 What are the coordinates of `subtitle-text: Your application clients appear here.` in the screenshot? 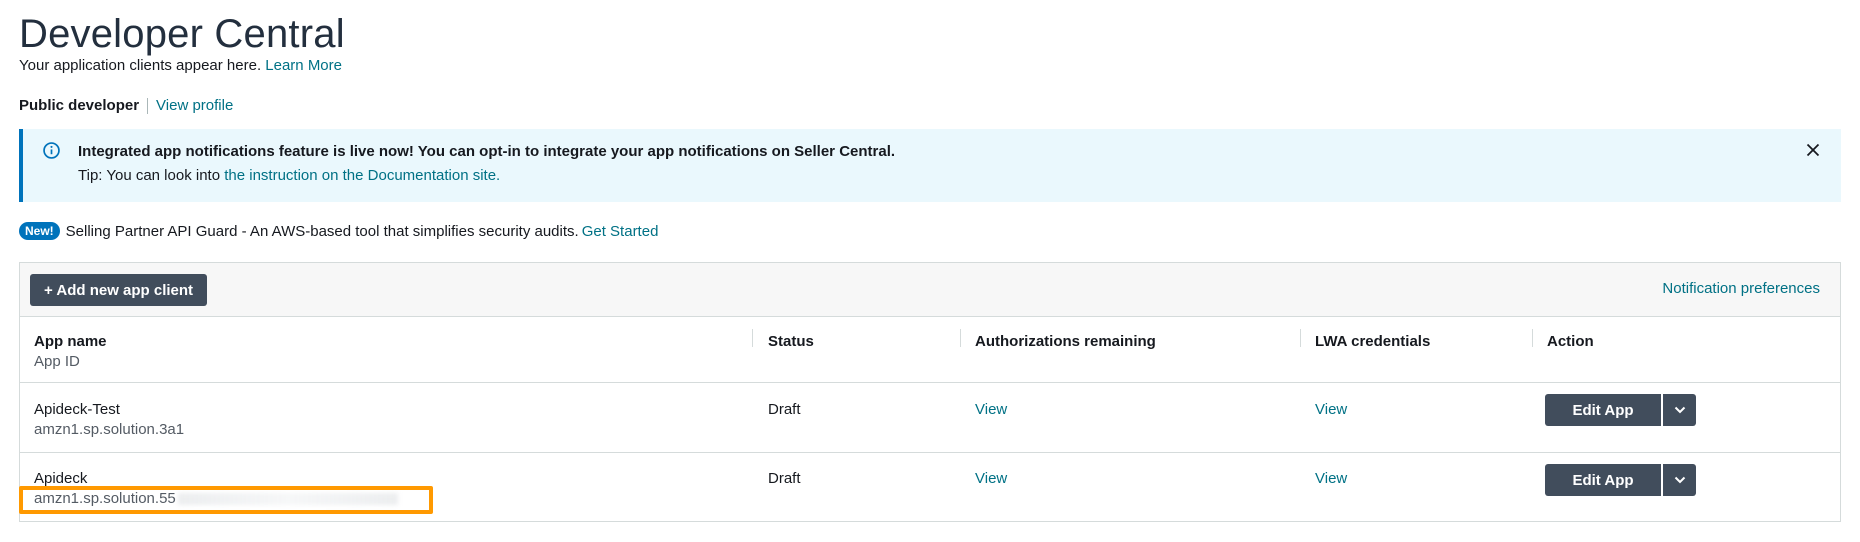 It's located at (140, 65).